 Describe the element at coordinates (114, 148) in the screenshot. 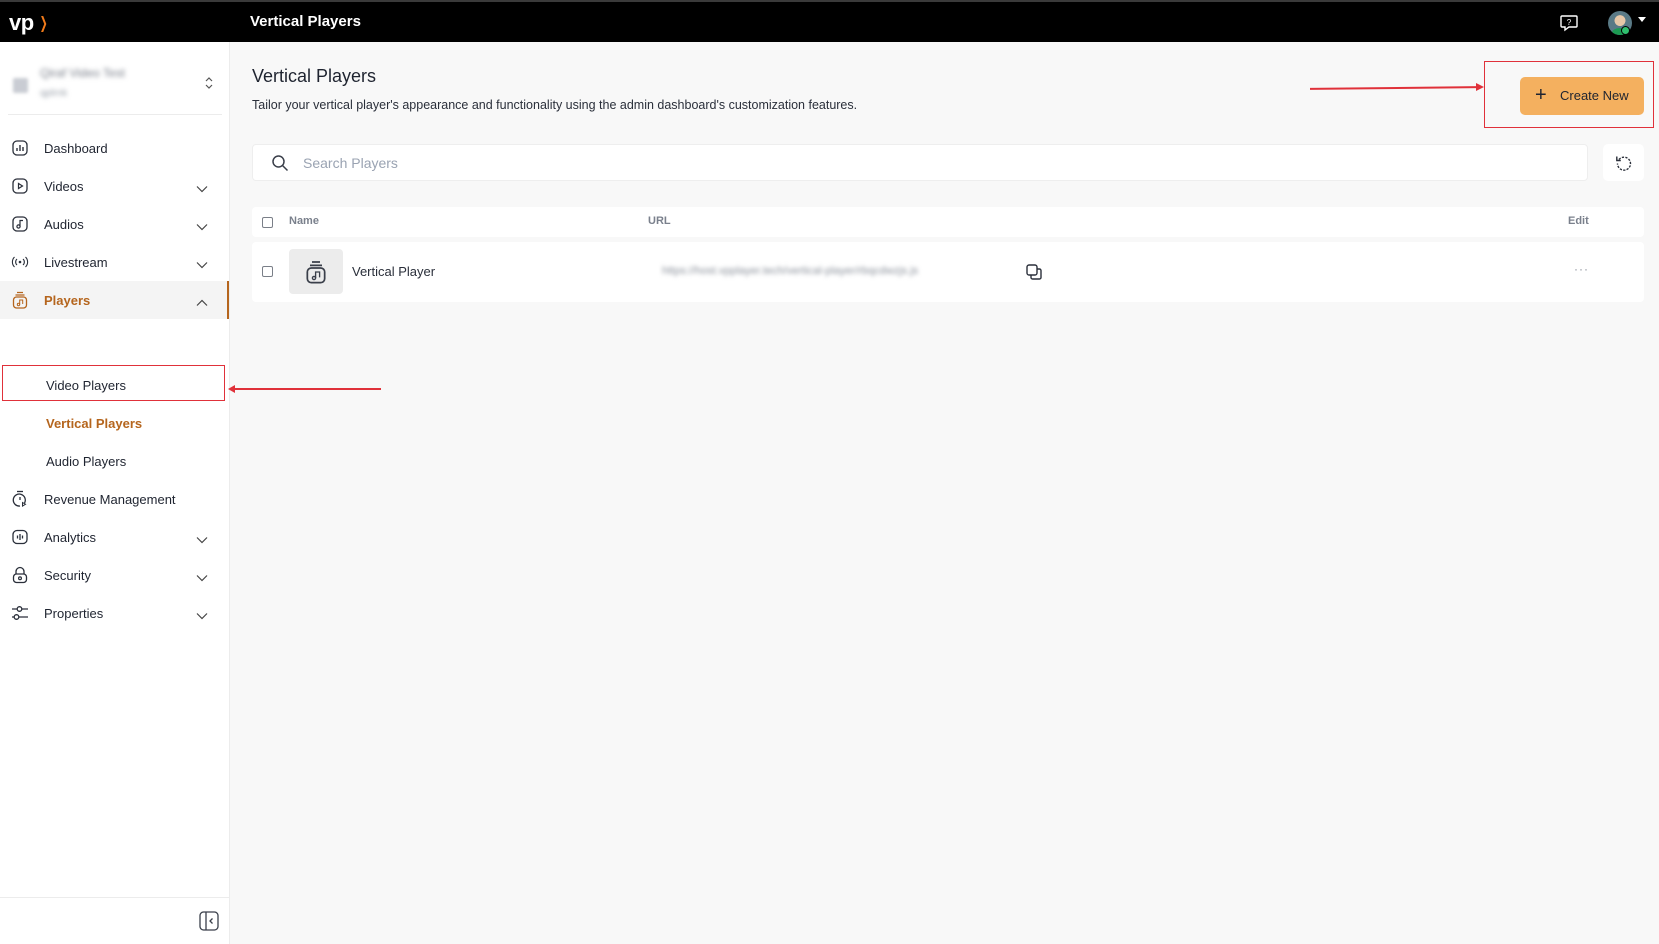

I see `sidebar-item-dashboard: Dashboard` at that location.